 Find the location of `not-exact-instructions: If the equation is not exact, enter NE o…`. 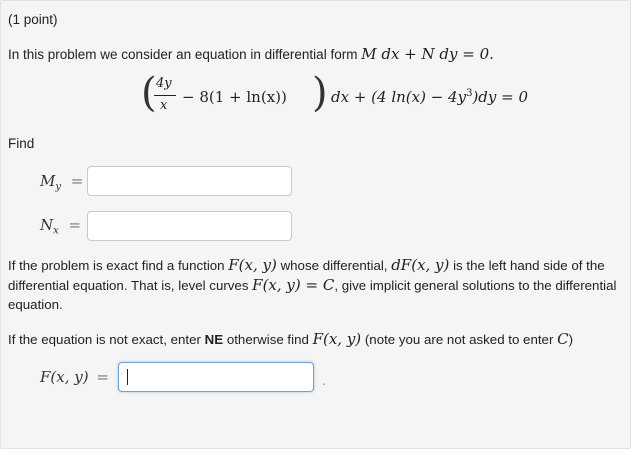

not-exact-instructions: If the equation is not exact, enter NE o… is located at coordinates (290, 339).